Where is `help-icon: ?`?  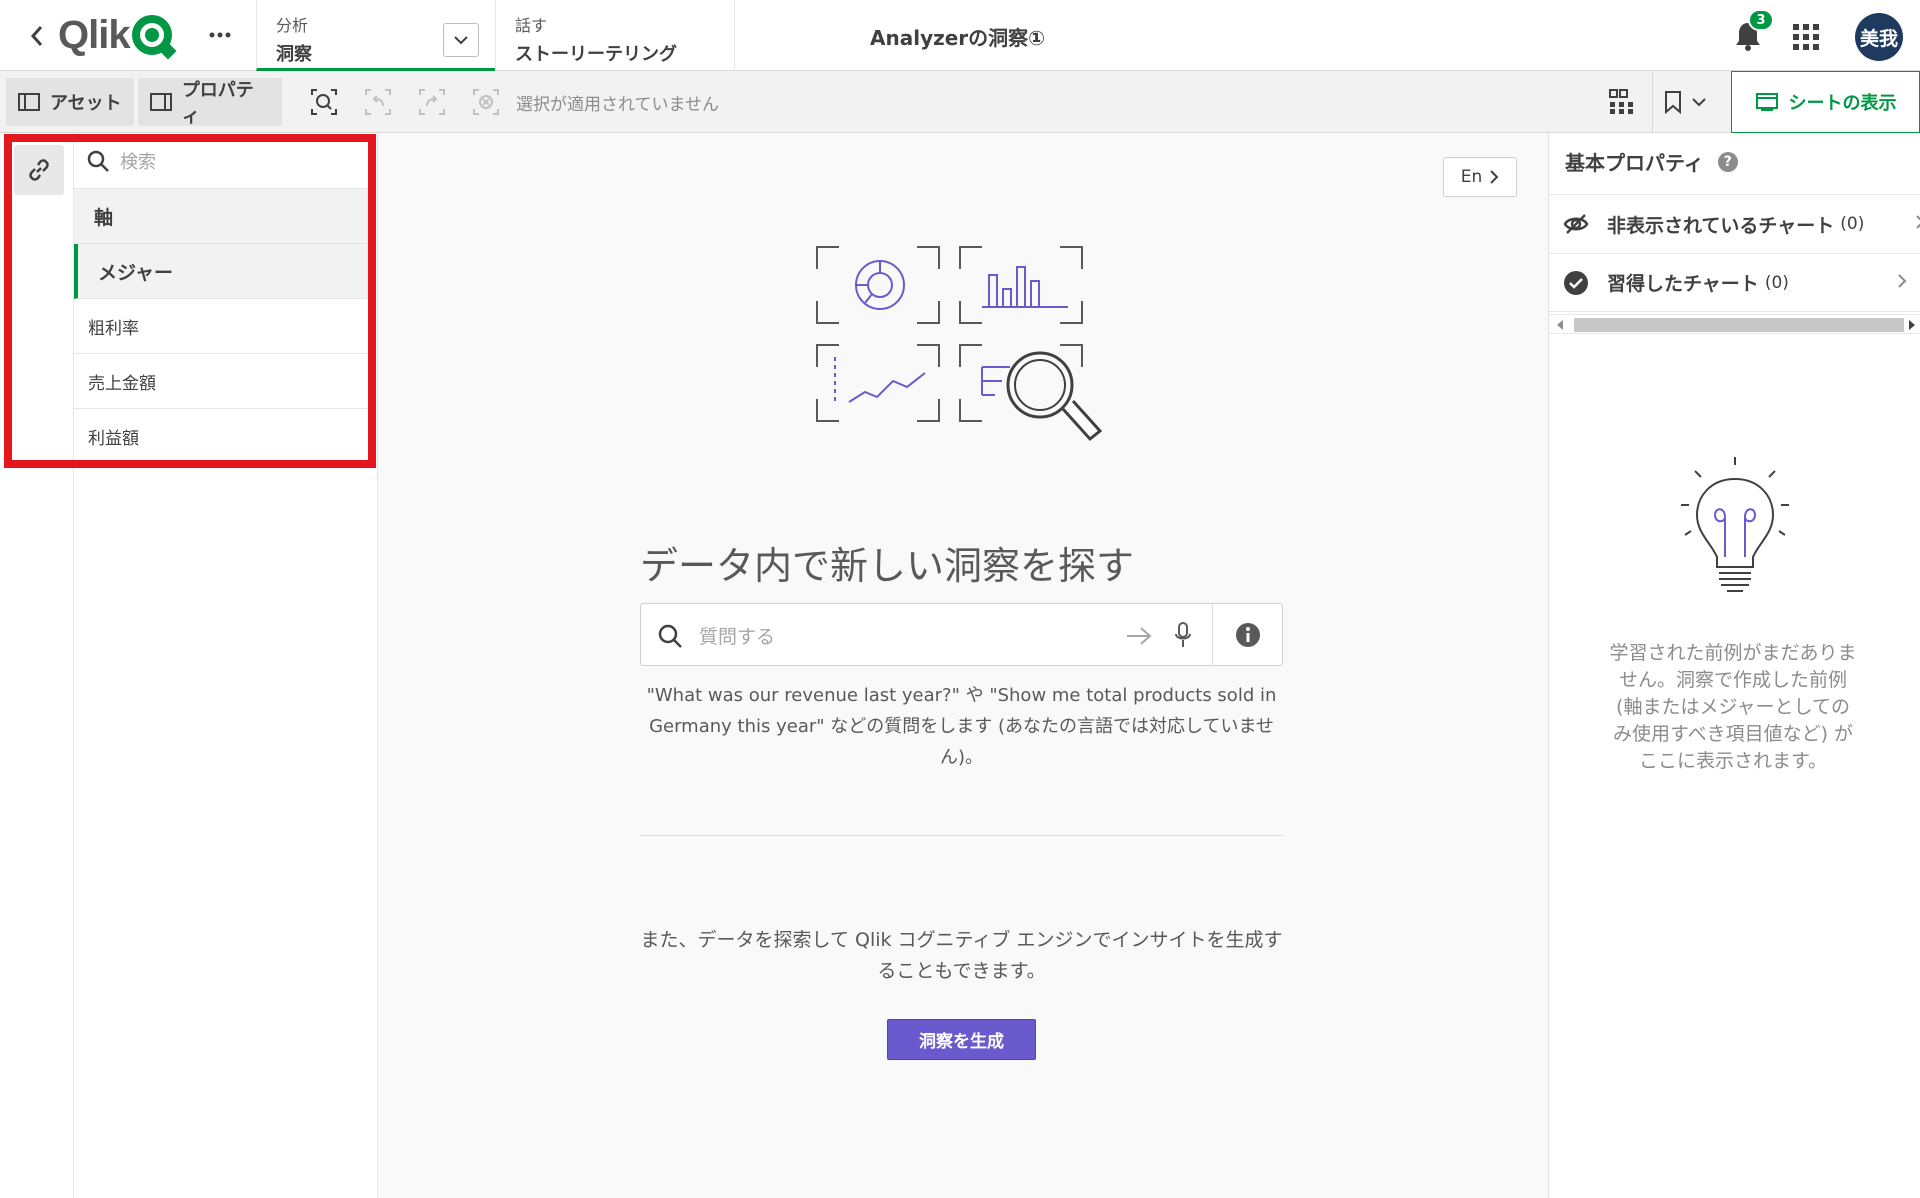
help-icon: ? is located at coordinates (1727, 161).